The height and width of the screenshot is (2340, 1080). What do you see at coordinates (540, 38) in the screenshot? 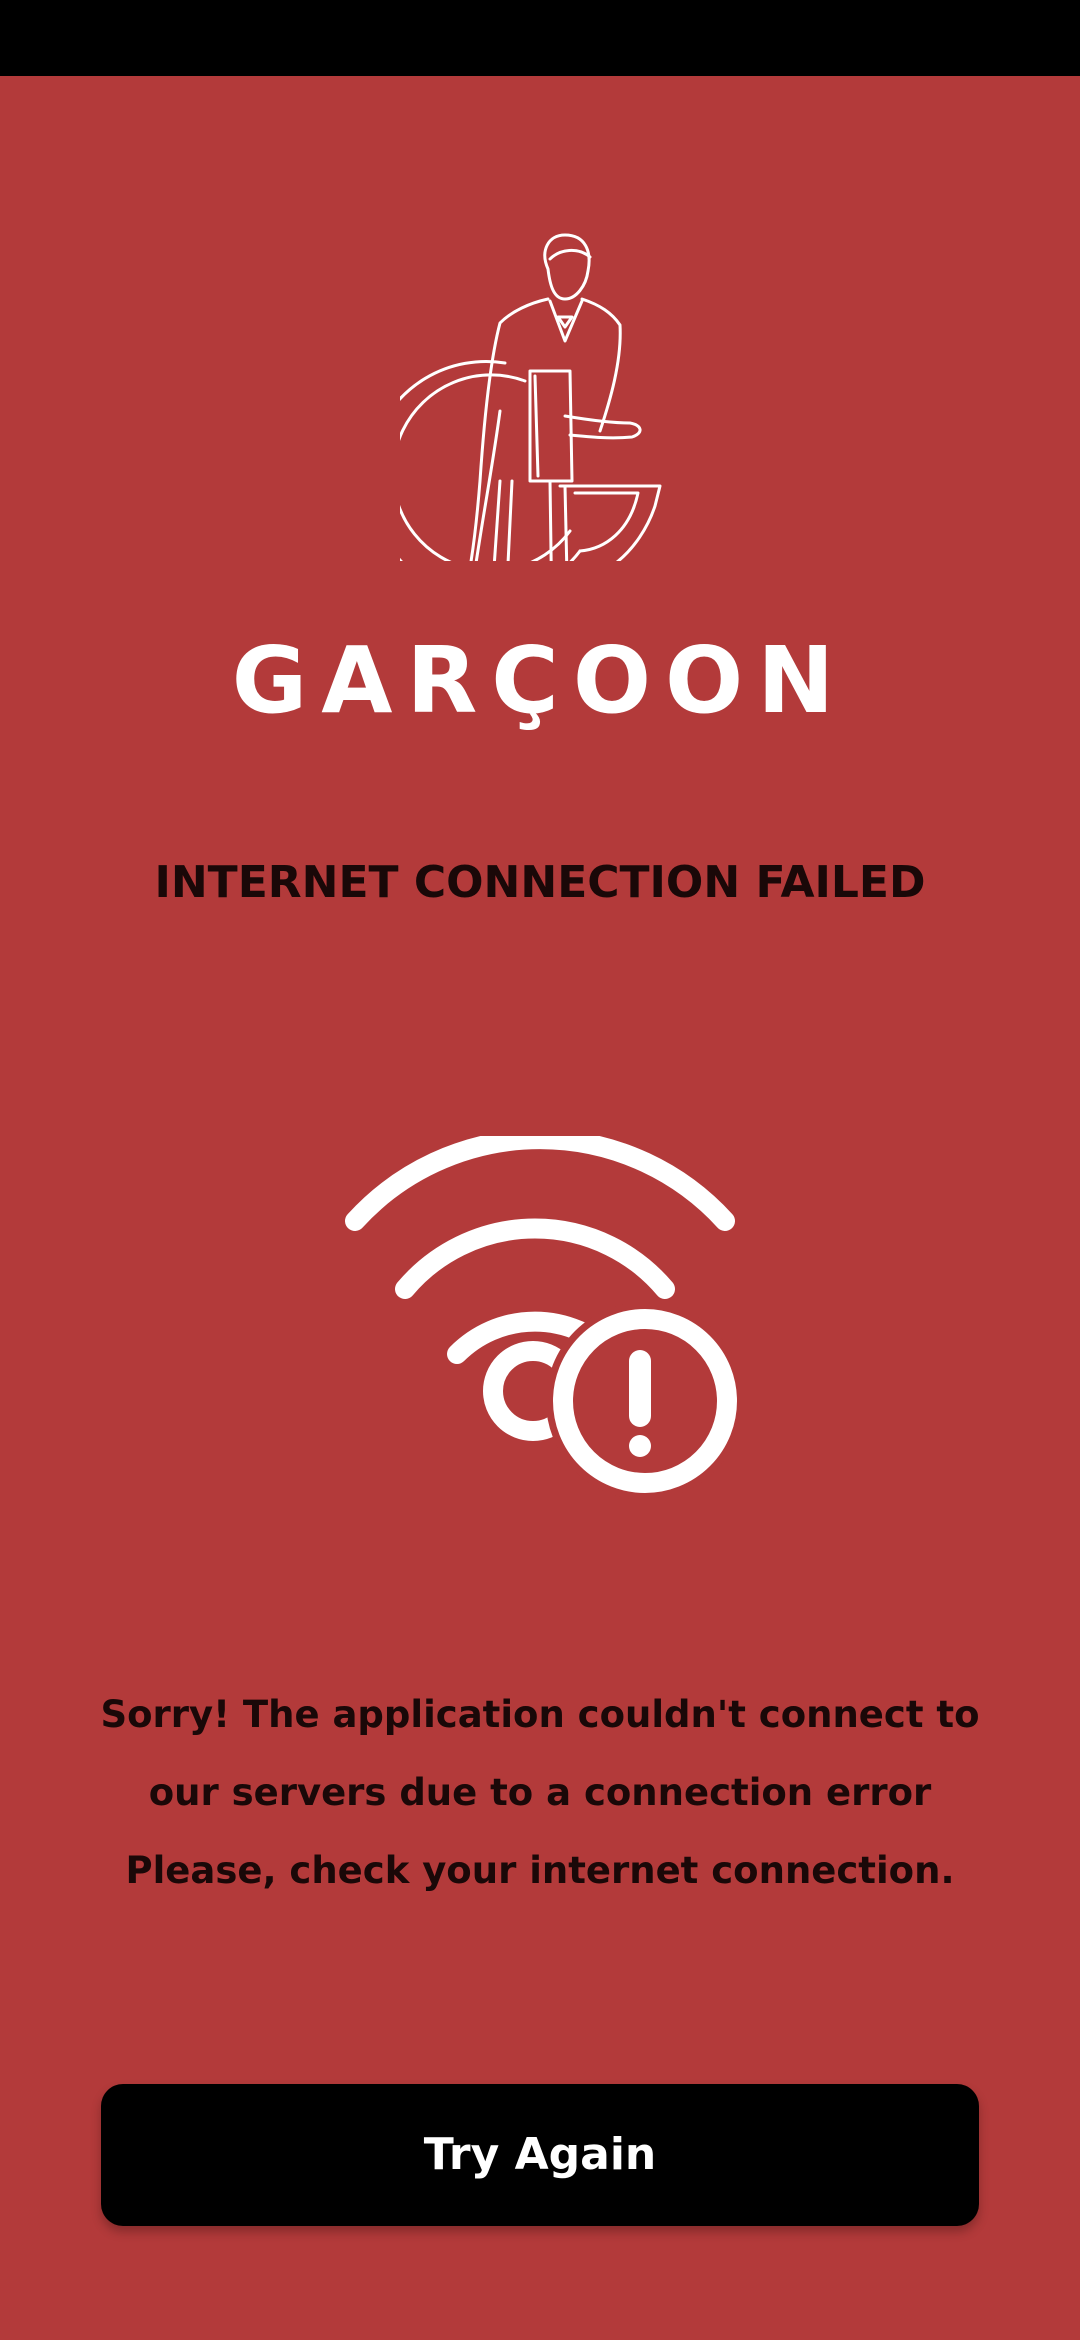
I see `status-bar` at bounding box center [540, 38].